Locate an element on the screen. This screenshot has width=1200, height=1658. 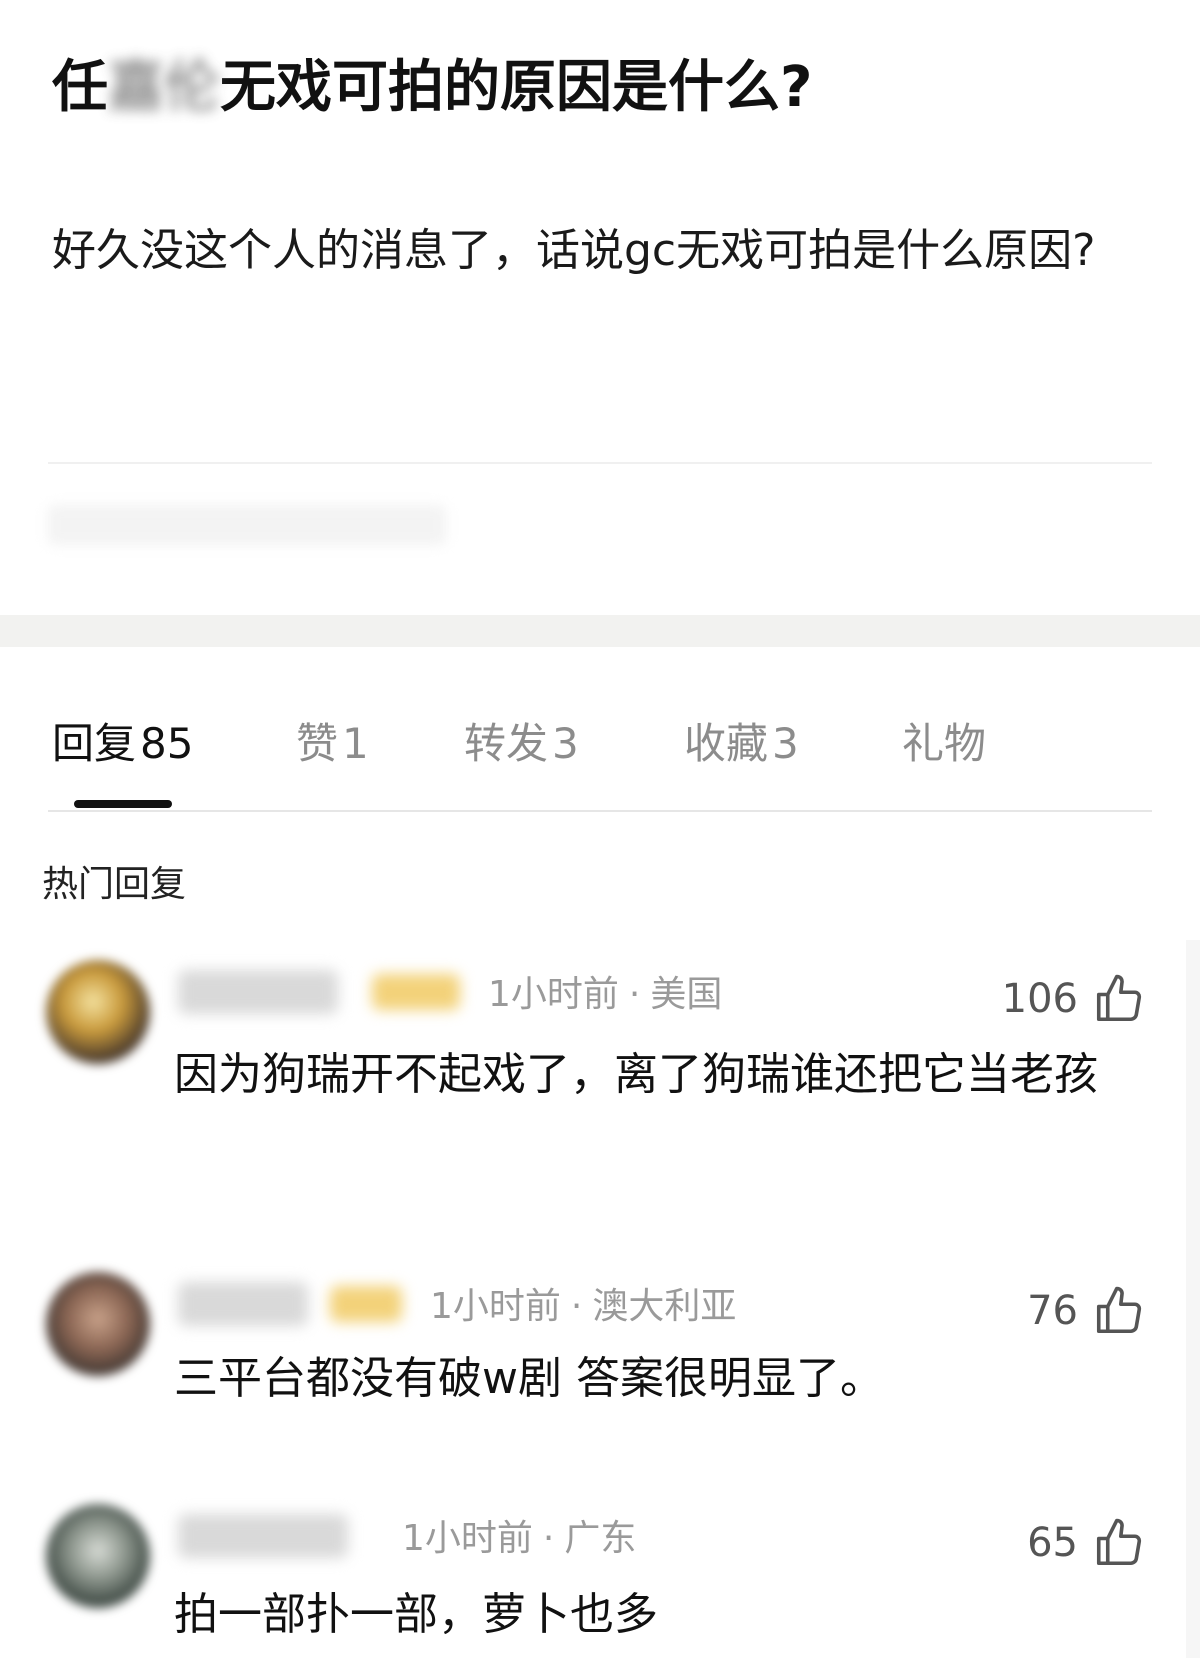
tab-favorites-count: 3 is located at coordinates (785, 743).